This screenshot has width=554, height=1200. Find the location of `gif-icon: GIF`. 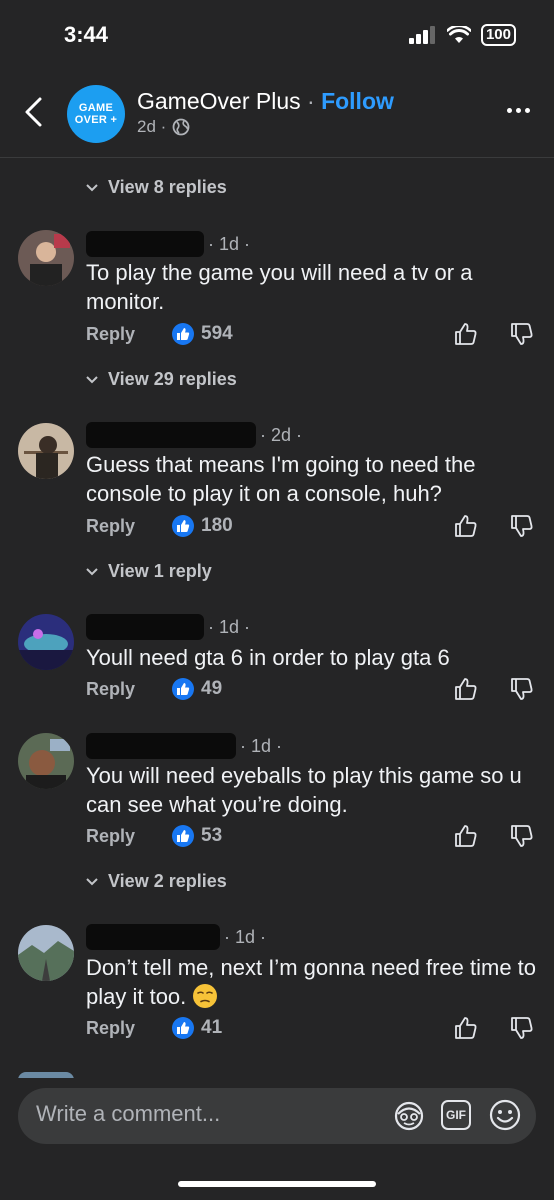

gif-icon: GIF is located at coordinates (456, 1115).